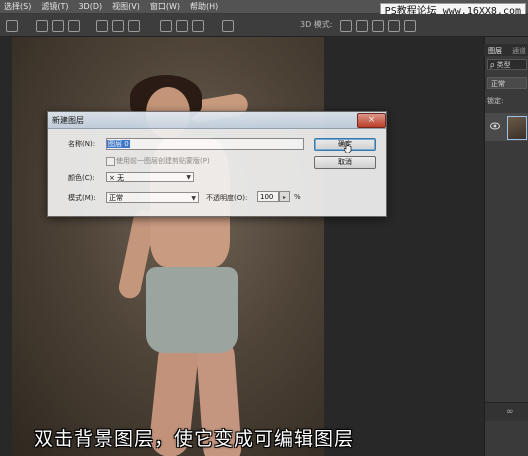 Image resolution: width=528 pixels, height=456 pixels. Describe the element at coordinates (519, 51) in the screenshot. I see `tab-channels: 通道` at that location.